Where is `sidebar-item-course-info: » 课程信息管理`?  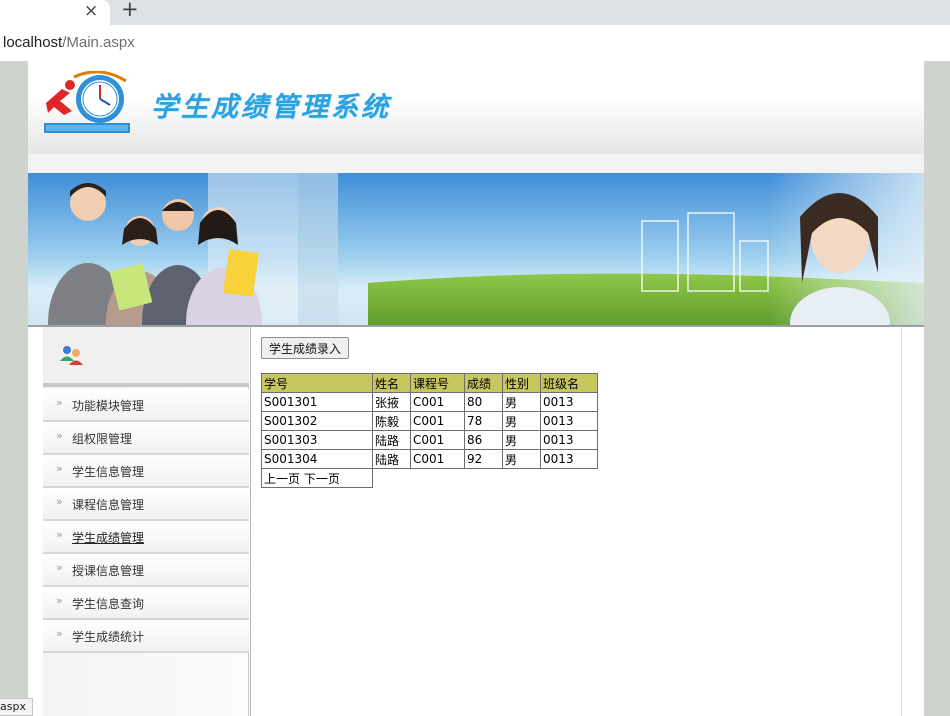
sidebar-item-course-info: » 课程信息管理 is located at coordinates (146, 504).